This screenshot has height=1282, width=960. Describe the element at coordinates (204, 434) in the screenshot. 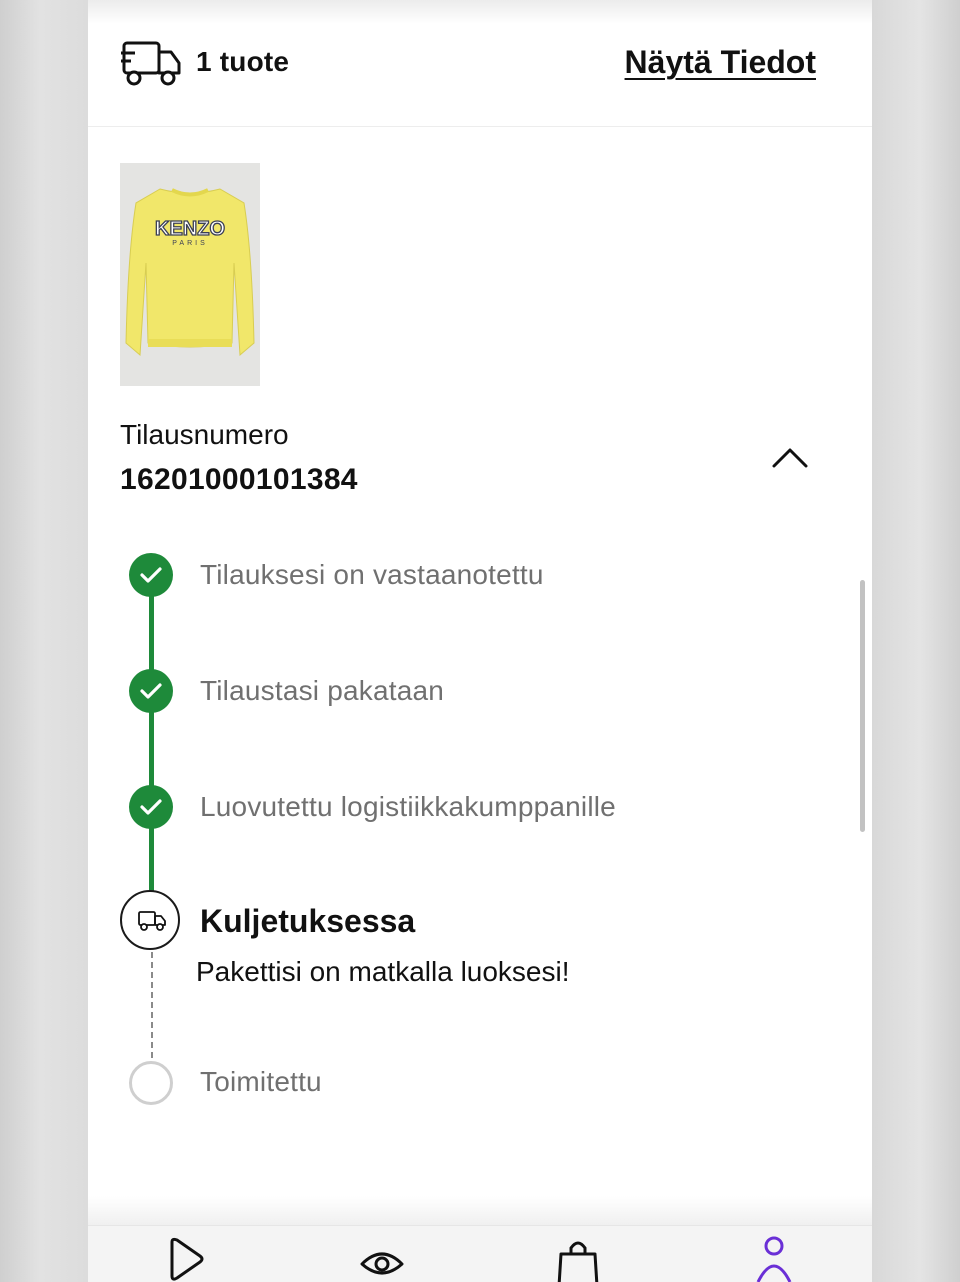

I see `order-number-label: Tilausnumero` at that location.